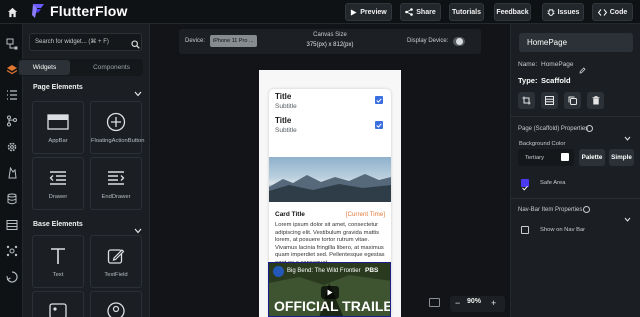 This screenshot has height=317, width=640. What do you see at coordinates (550, 210) in the screenshot?
I see `navbar-properties-title: Nav-Bar Item Properties` at bounding box center [550, 210].